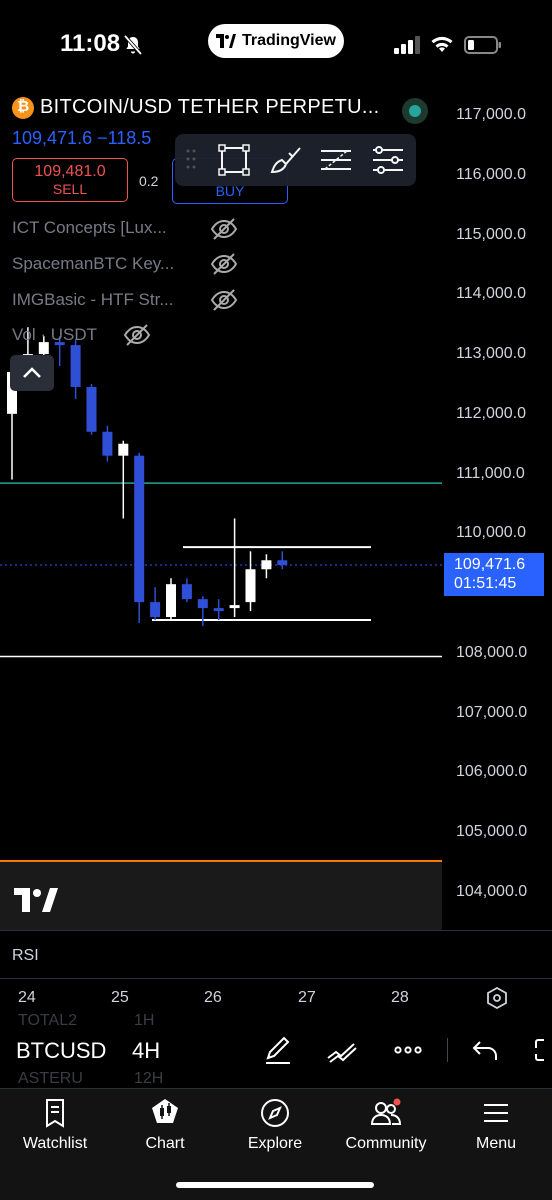 The width and height of the screenshot is (552, 1200). I want to click on last-price-label: 109,471.6 01:51:45, so click(494, 574).